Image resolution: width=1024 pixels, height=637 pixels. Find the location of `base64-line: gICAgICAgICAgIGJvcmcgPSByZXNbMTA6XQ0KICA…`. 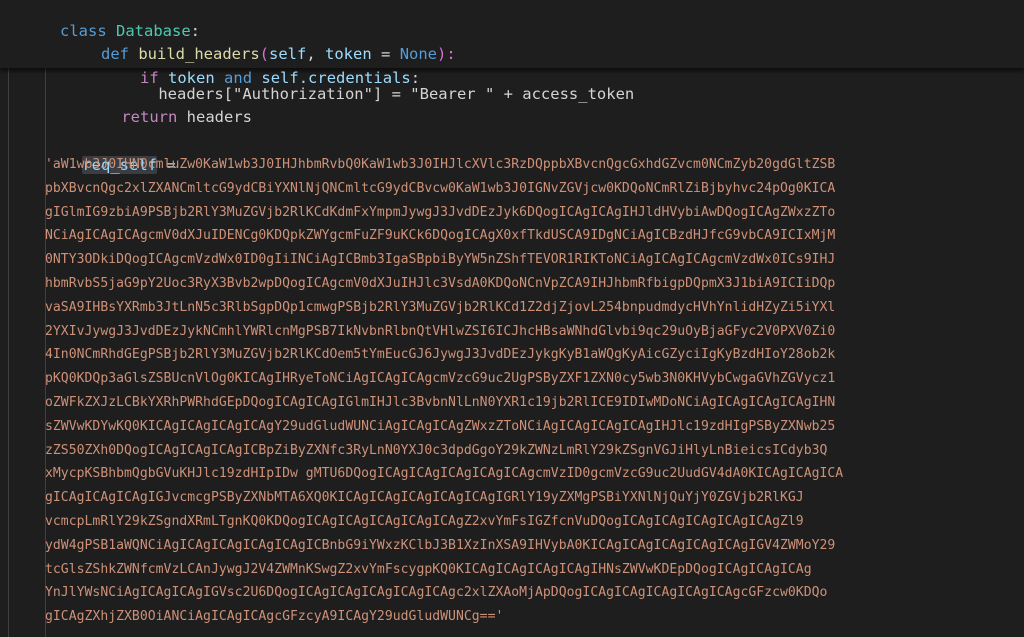

base64-line: gICAgICAgICAgIGJvcmcgPSByZXNbMTA6XQ0KICA… is located at coordinates (534, 497).